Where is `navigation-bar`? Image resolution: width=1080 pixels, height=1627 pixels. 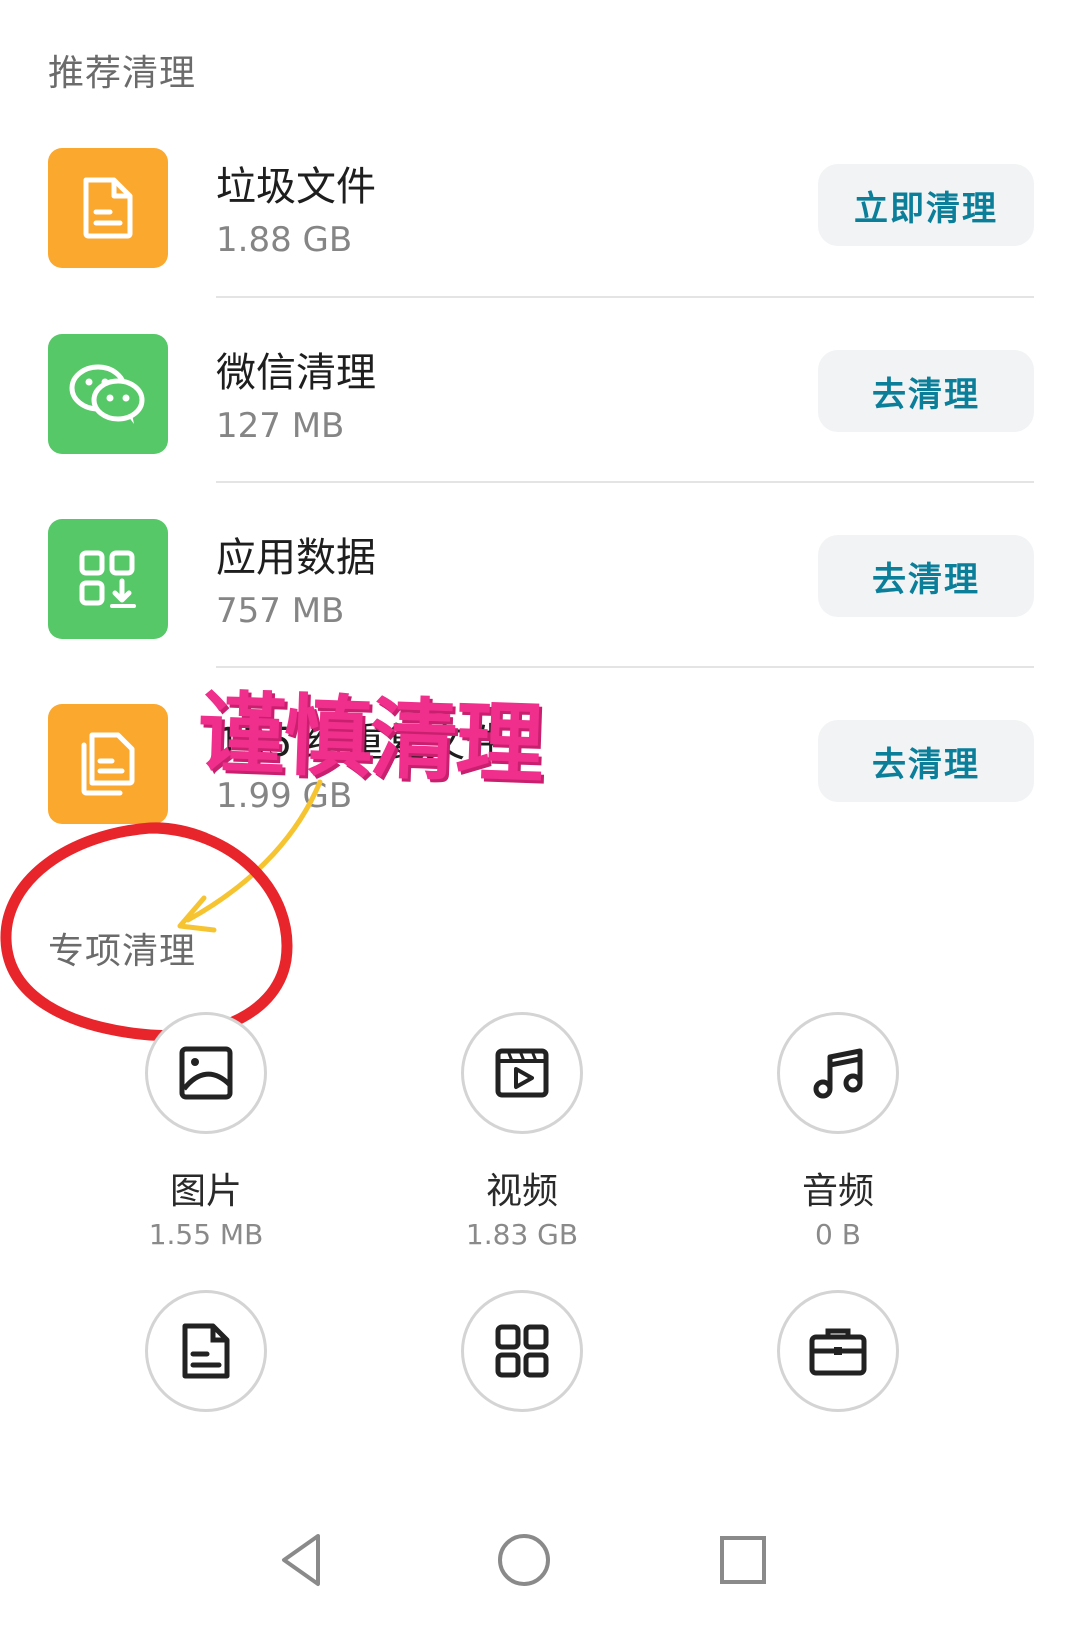 navigation-bar is located at coordinates (540, 1568).